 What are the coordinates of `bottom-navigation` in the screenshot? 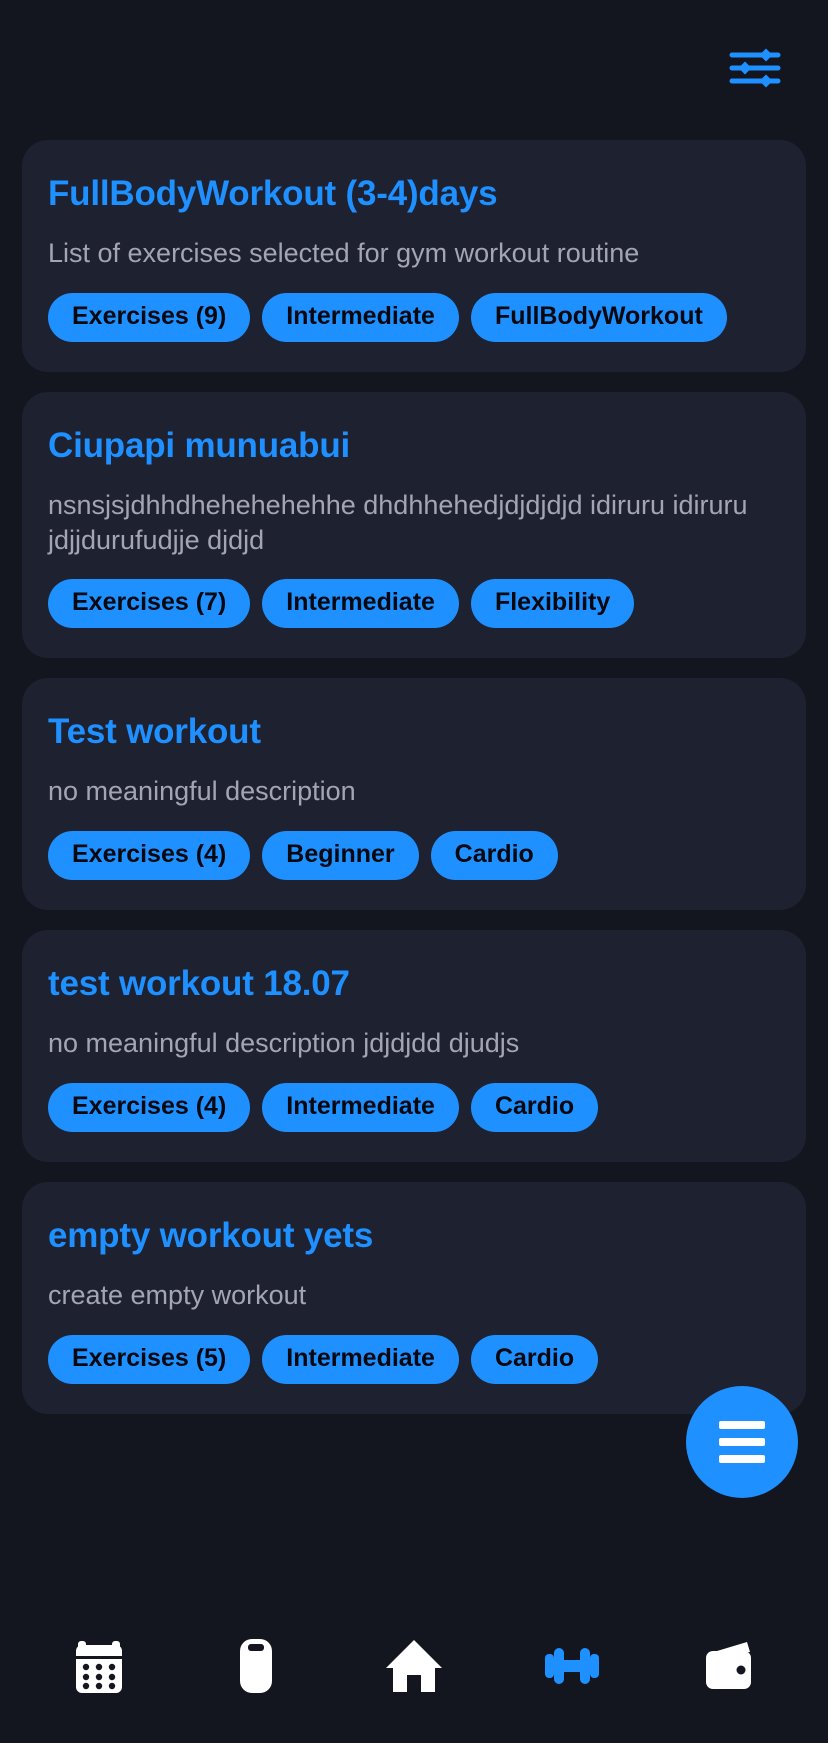 It's located at (414, 1668).